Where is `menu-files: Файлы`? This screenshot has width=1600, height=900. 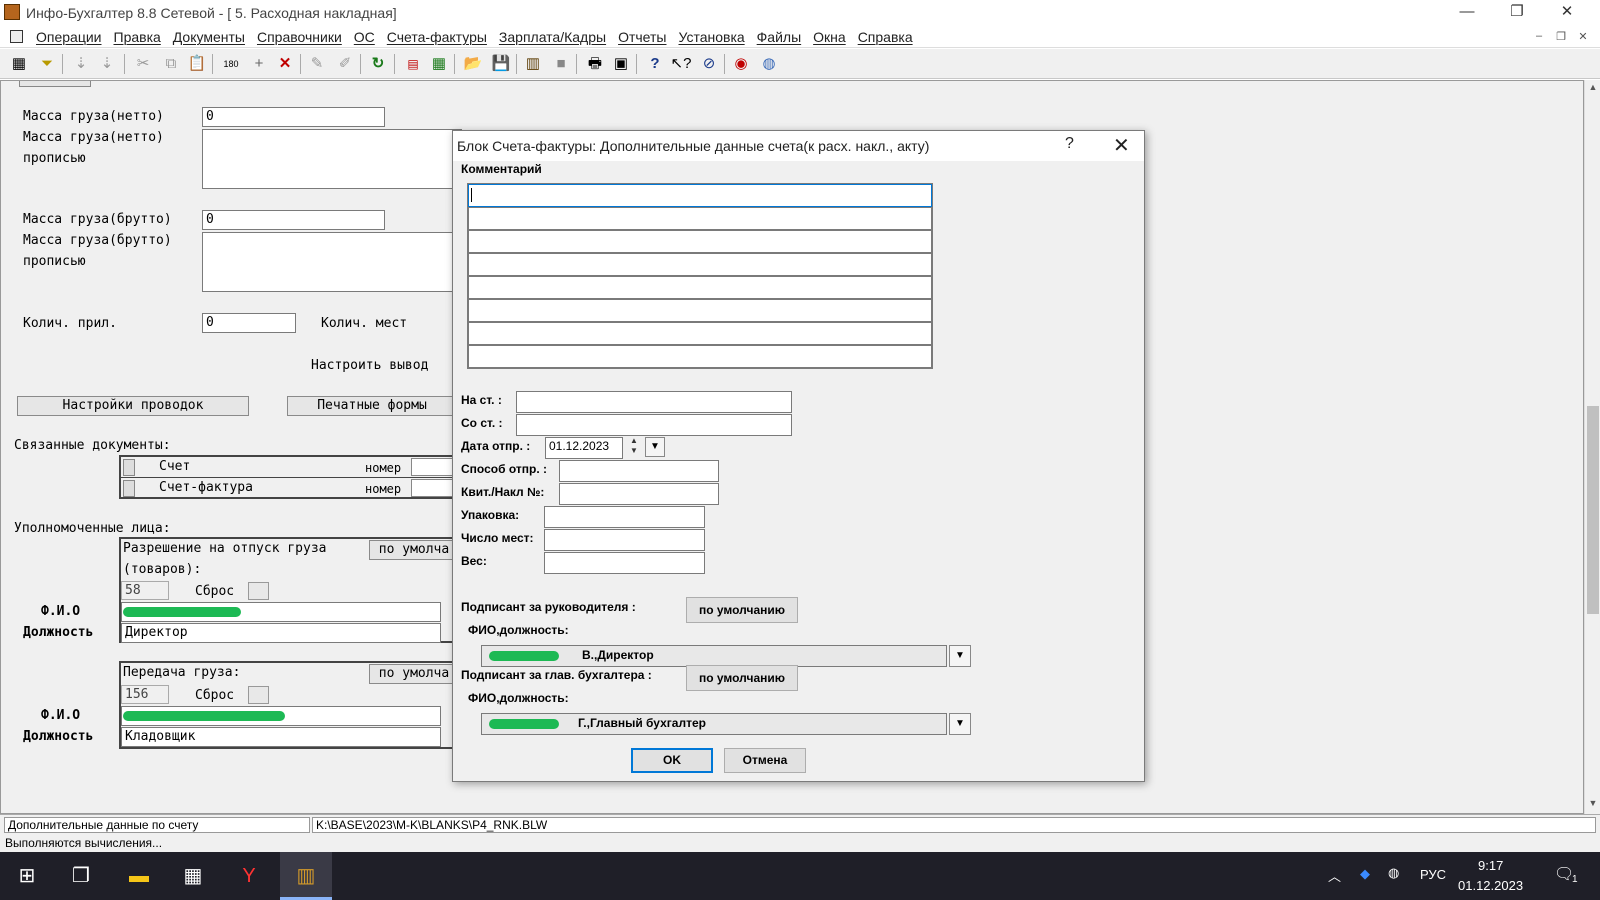
menu-files: Файлы is located at coordinates (779, 37).